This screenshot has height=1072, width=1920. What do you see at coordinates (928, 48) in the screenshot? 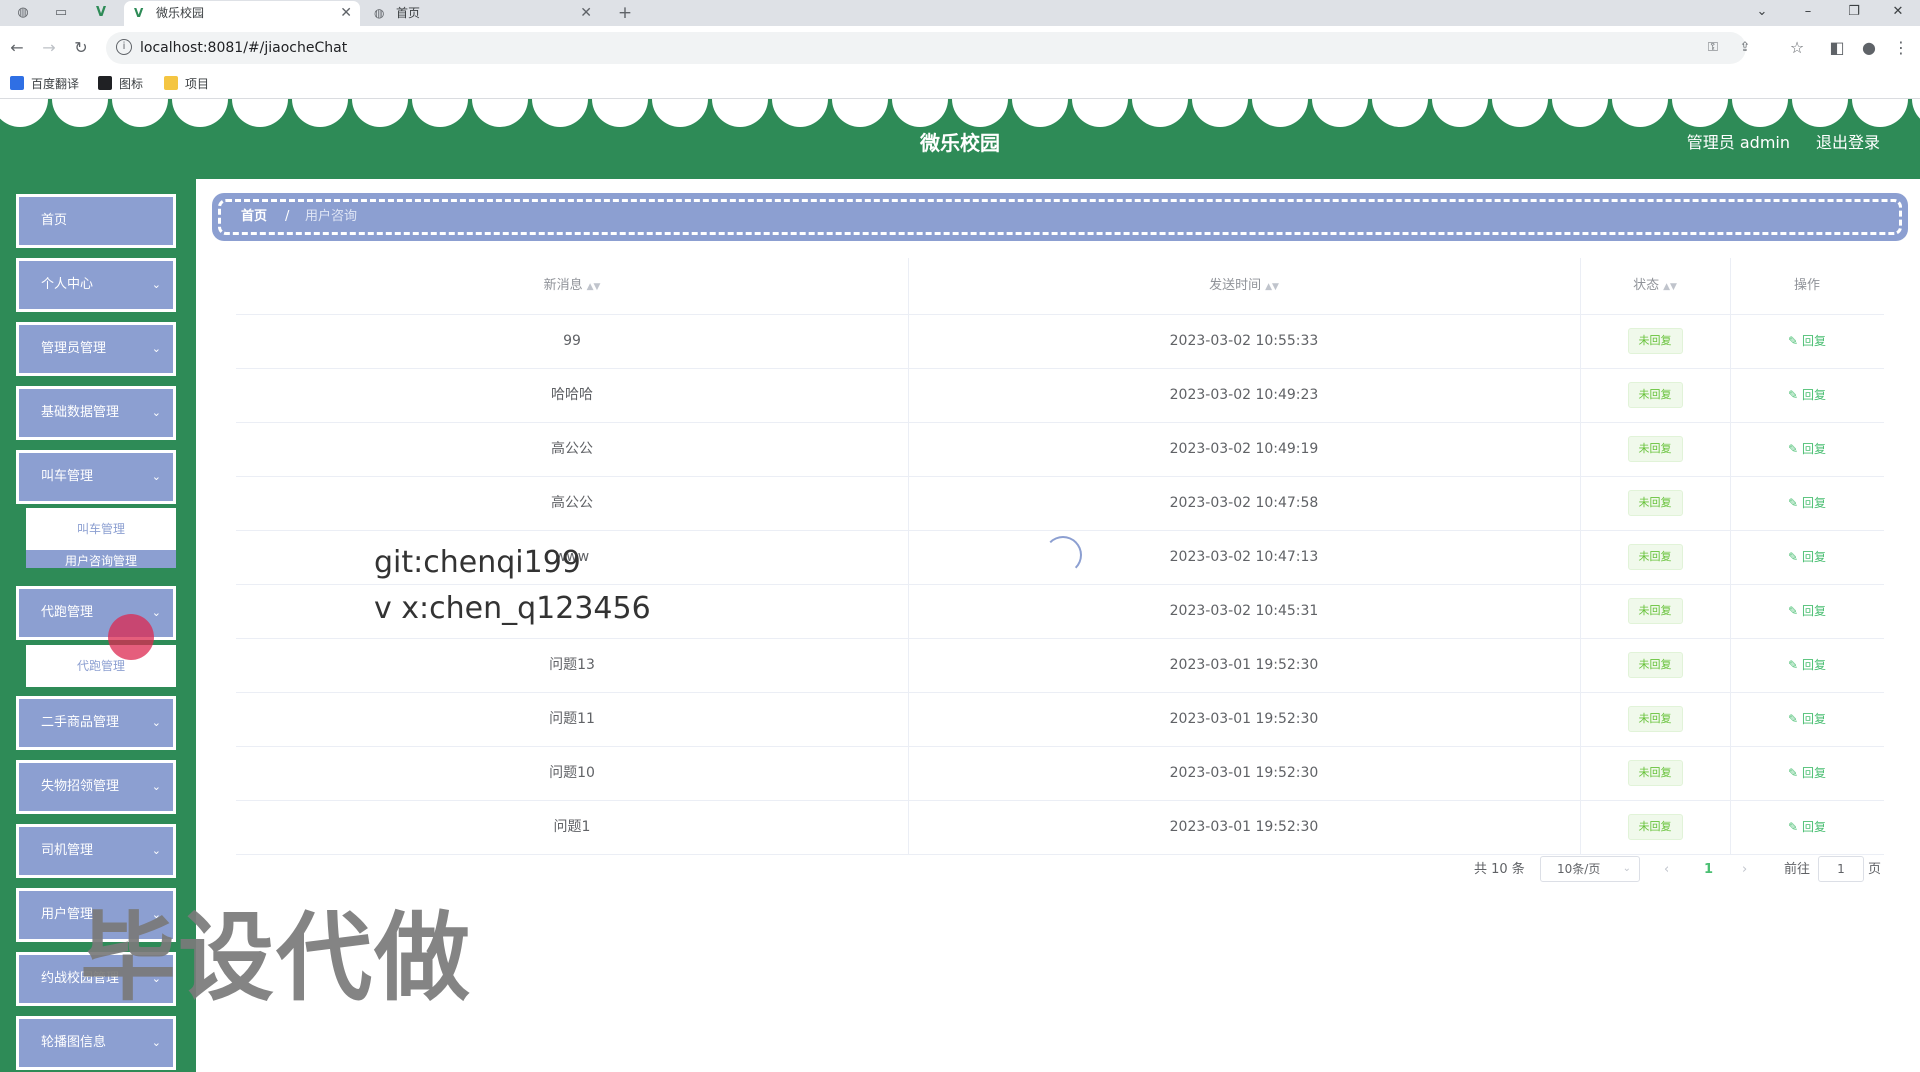
I see `url-field: i localhost:8081/#/jiaocheChat ⚿ ⇪` at bounding box center [928, 48].